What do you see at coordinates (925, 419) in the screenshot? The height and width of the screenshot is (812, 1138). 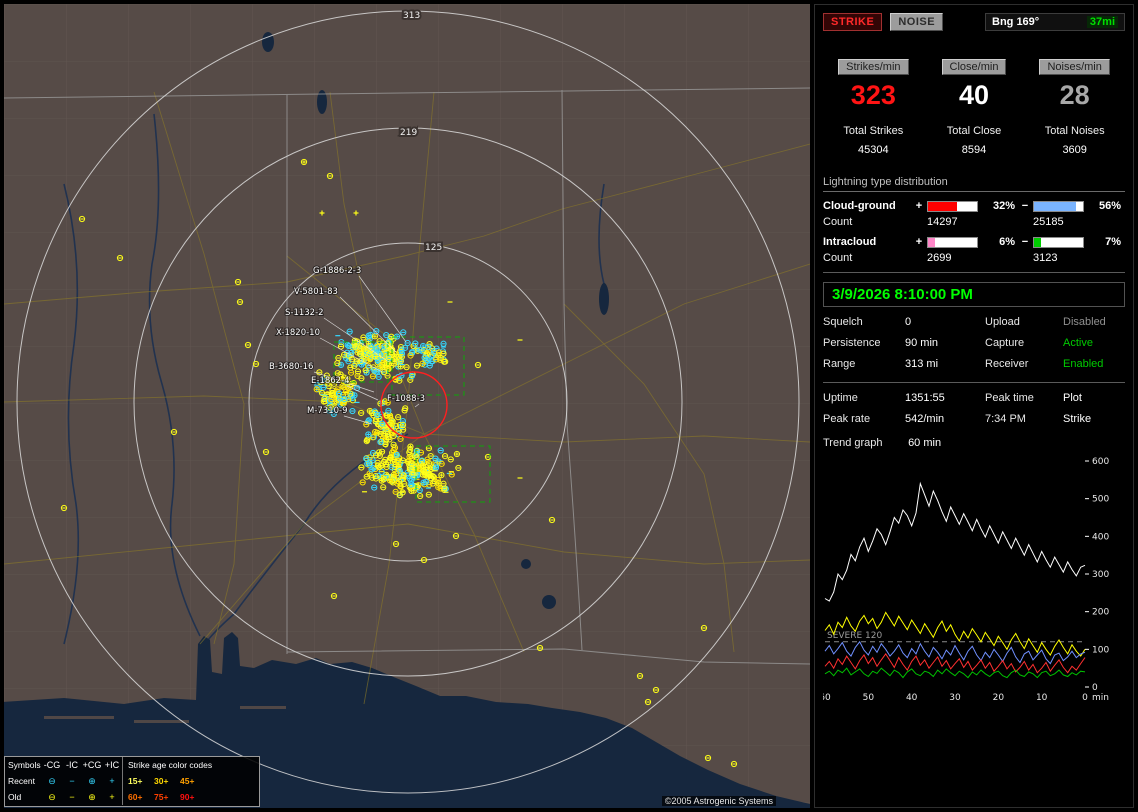 I see `peakrate-value: 542/min` at bounding box center [925, 419].